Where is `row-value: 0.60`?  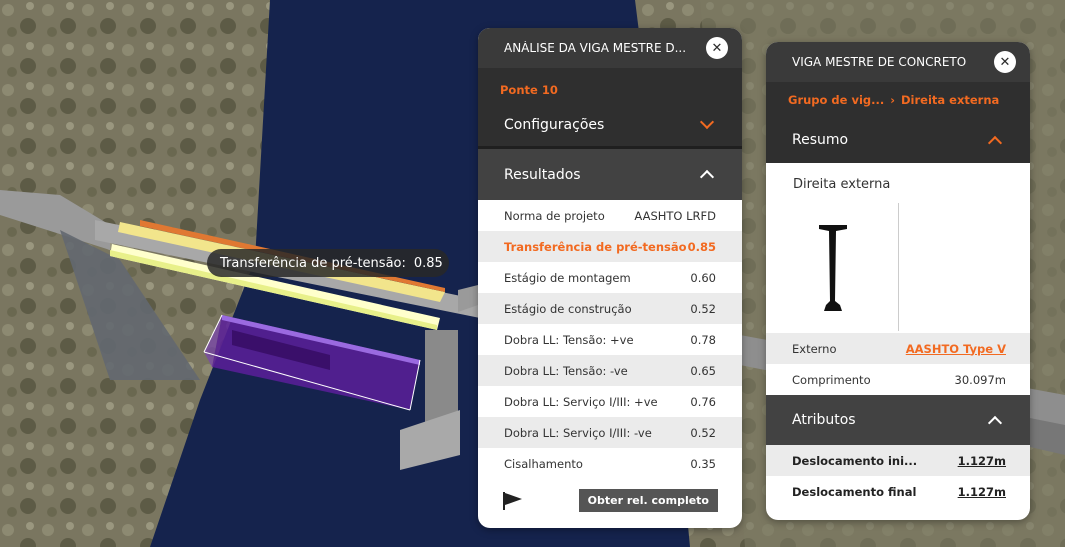
row-value: 0.60 is located at coordinates (703, 277).